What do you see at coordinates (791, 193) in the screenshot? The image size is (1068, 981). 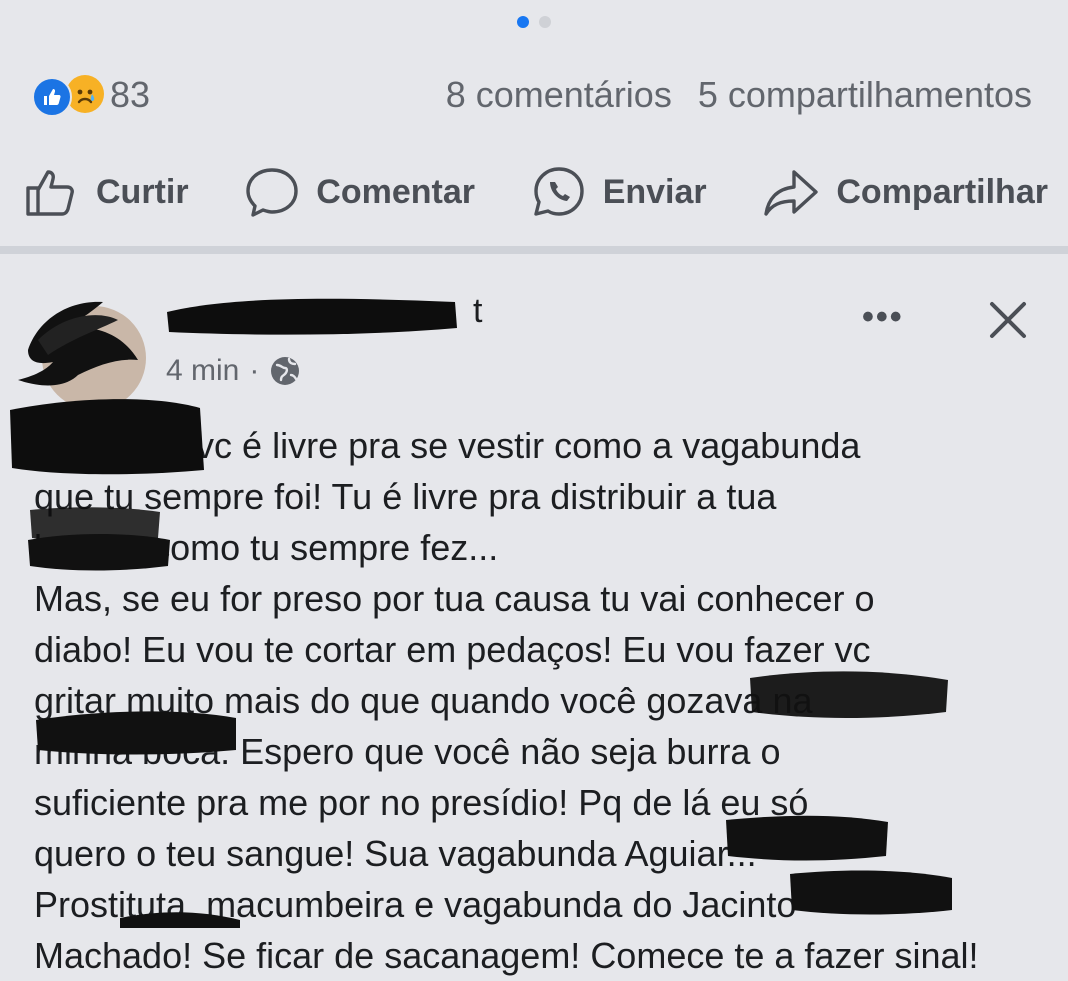 I see `share-arrow-icon` at bounding box center [791, 193].